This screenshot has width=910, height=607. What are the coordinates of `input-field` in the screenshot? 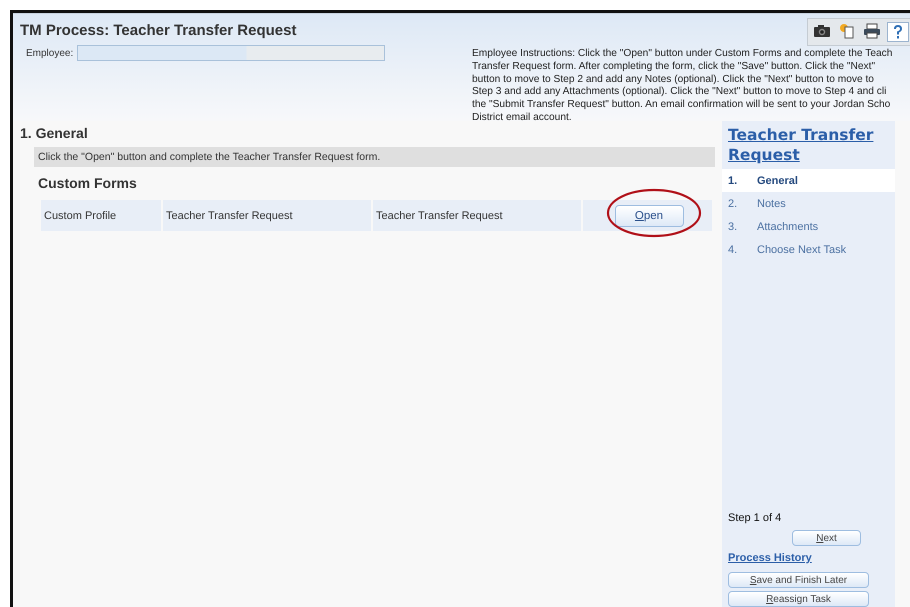 It's located at (231, 53).